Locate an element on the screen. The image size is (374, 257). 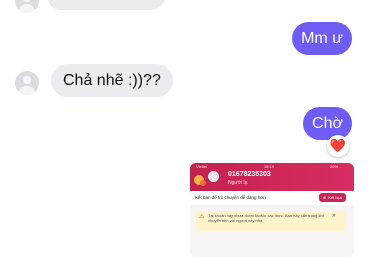
message-text: Chả nhẽ :))?? is located at coordinates (112, 80).